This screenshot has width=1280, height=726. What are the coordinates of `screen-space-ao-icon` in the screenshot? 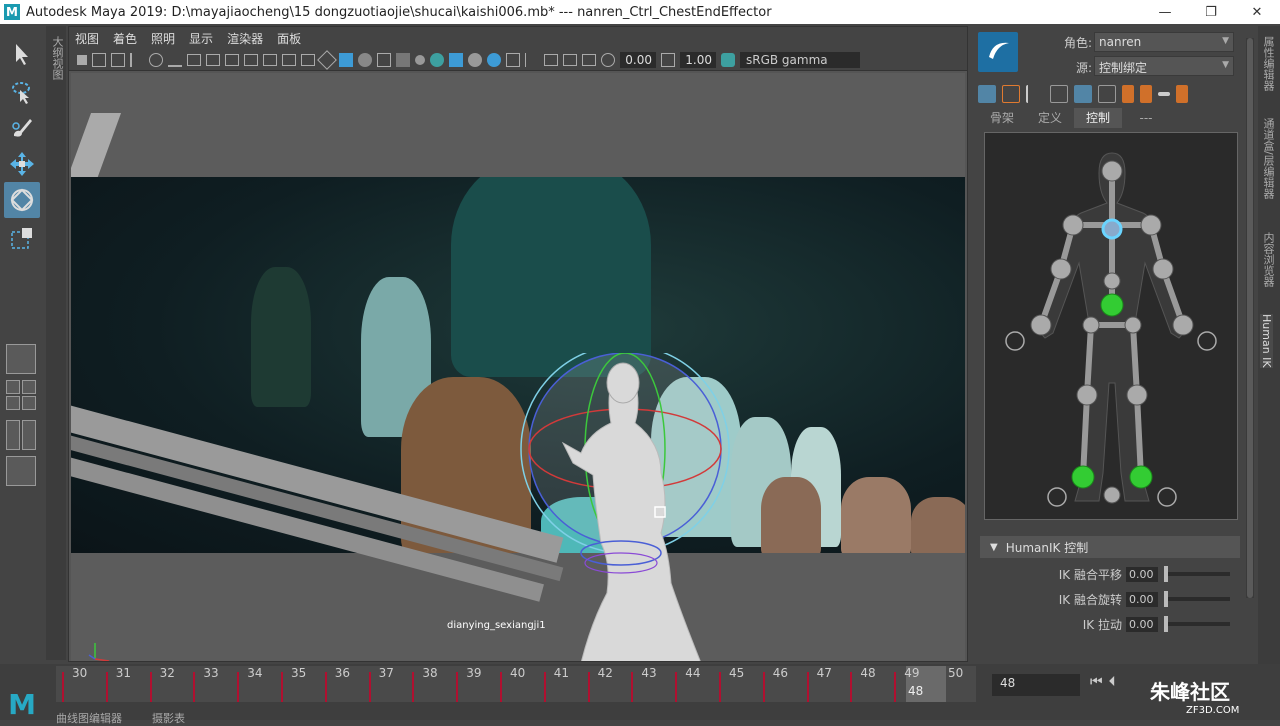 It's located at (589, 59).